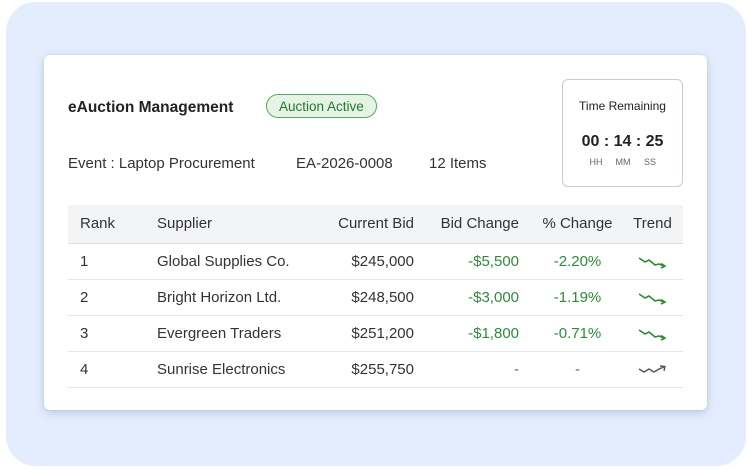 The width and height of the screenshot is (749, 469). I want to click on current-bid-cell: $255,750, so click(363, 369).